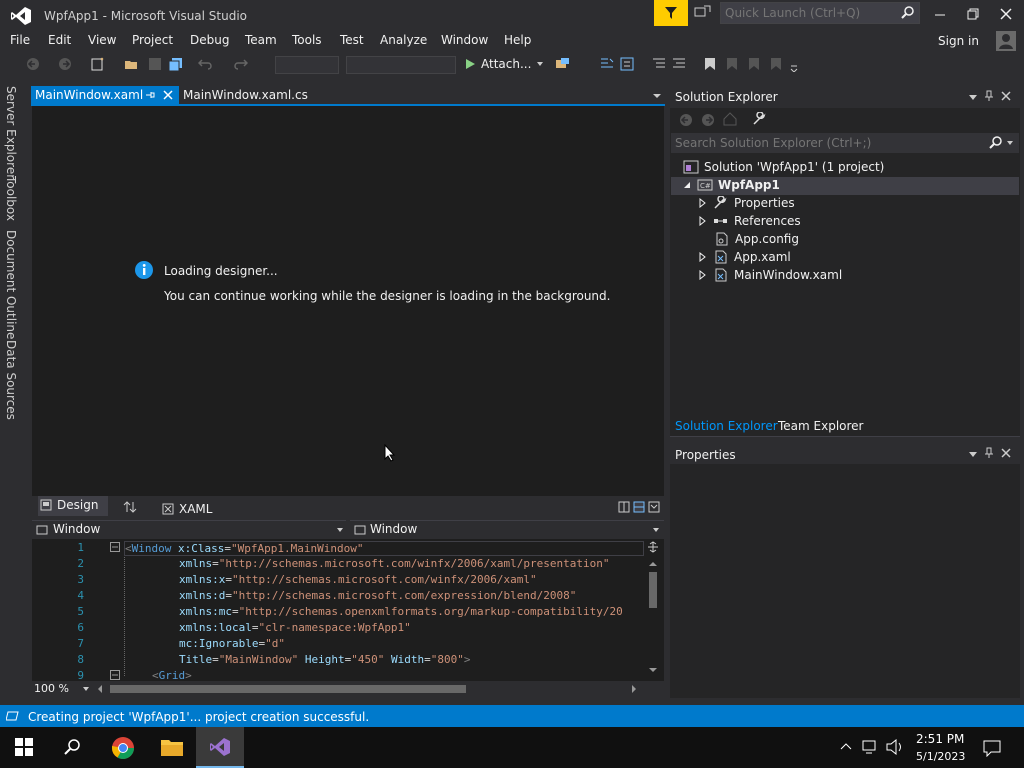 This screenshot has height=768, width=1024. I want to click on clear-bookmarks-icon, so click(776, 64).